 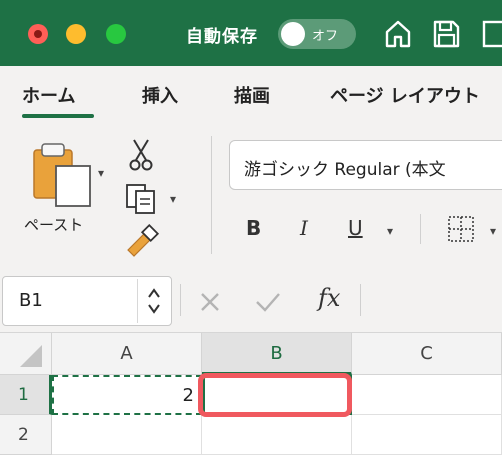 What do you see at coordinates (251, 300) in the screenshot?
I see `formula-bar: B1 fx` at bounding box center [251, 300].